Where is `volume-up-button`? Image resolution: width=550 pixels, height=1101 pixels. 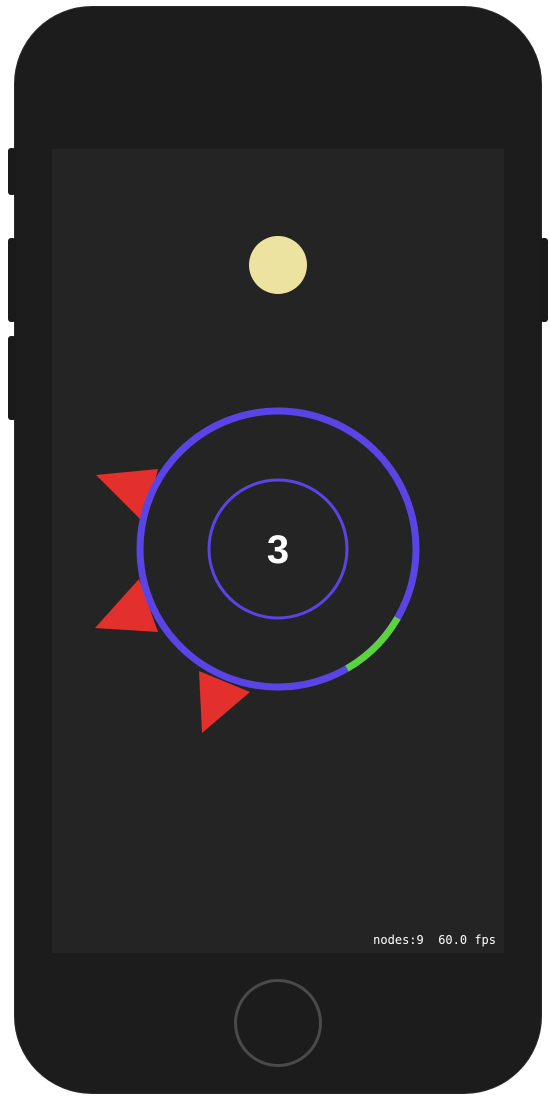 volume-up-button is located at coordinates (12, 280).